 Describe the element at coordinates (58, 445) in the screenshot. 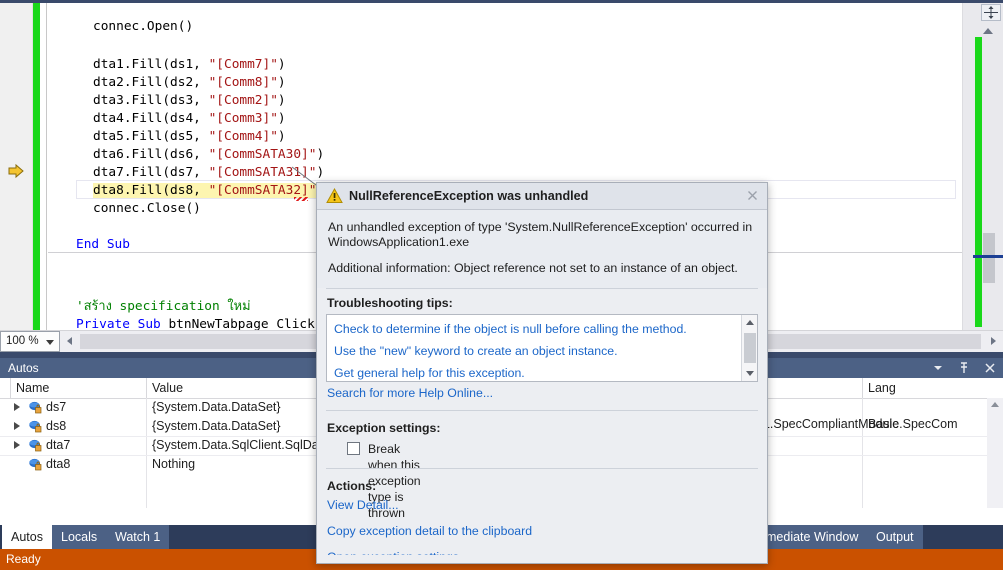

I see `variable-name-cell: dta7` at that location.